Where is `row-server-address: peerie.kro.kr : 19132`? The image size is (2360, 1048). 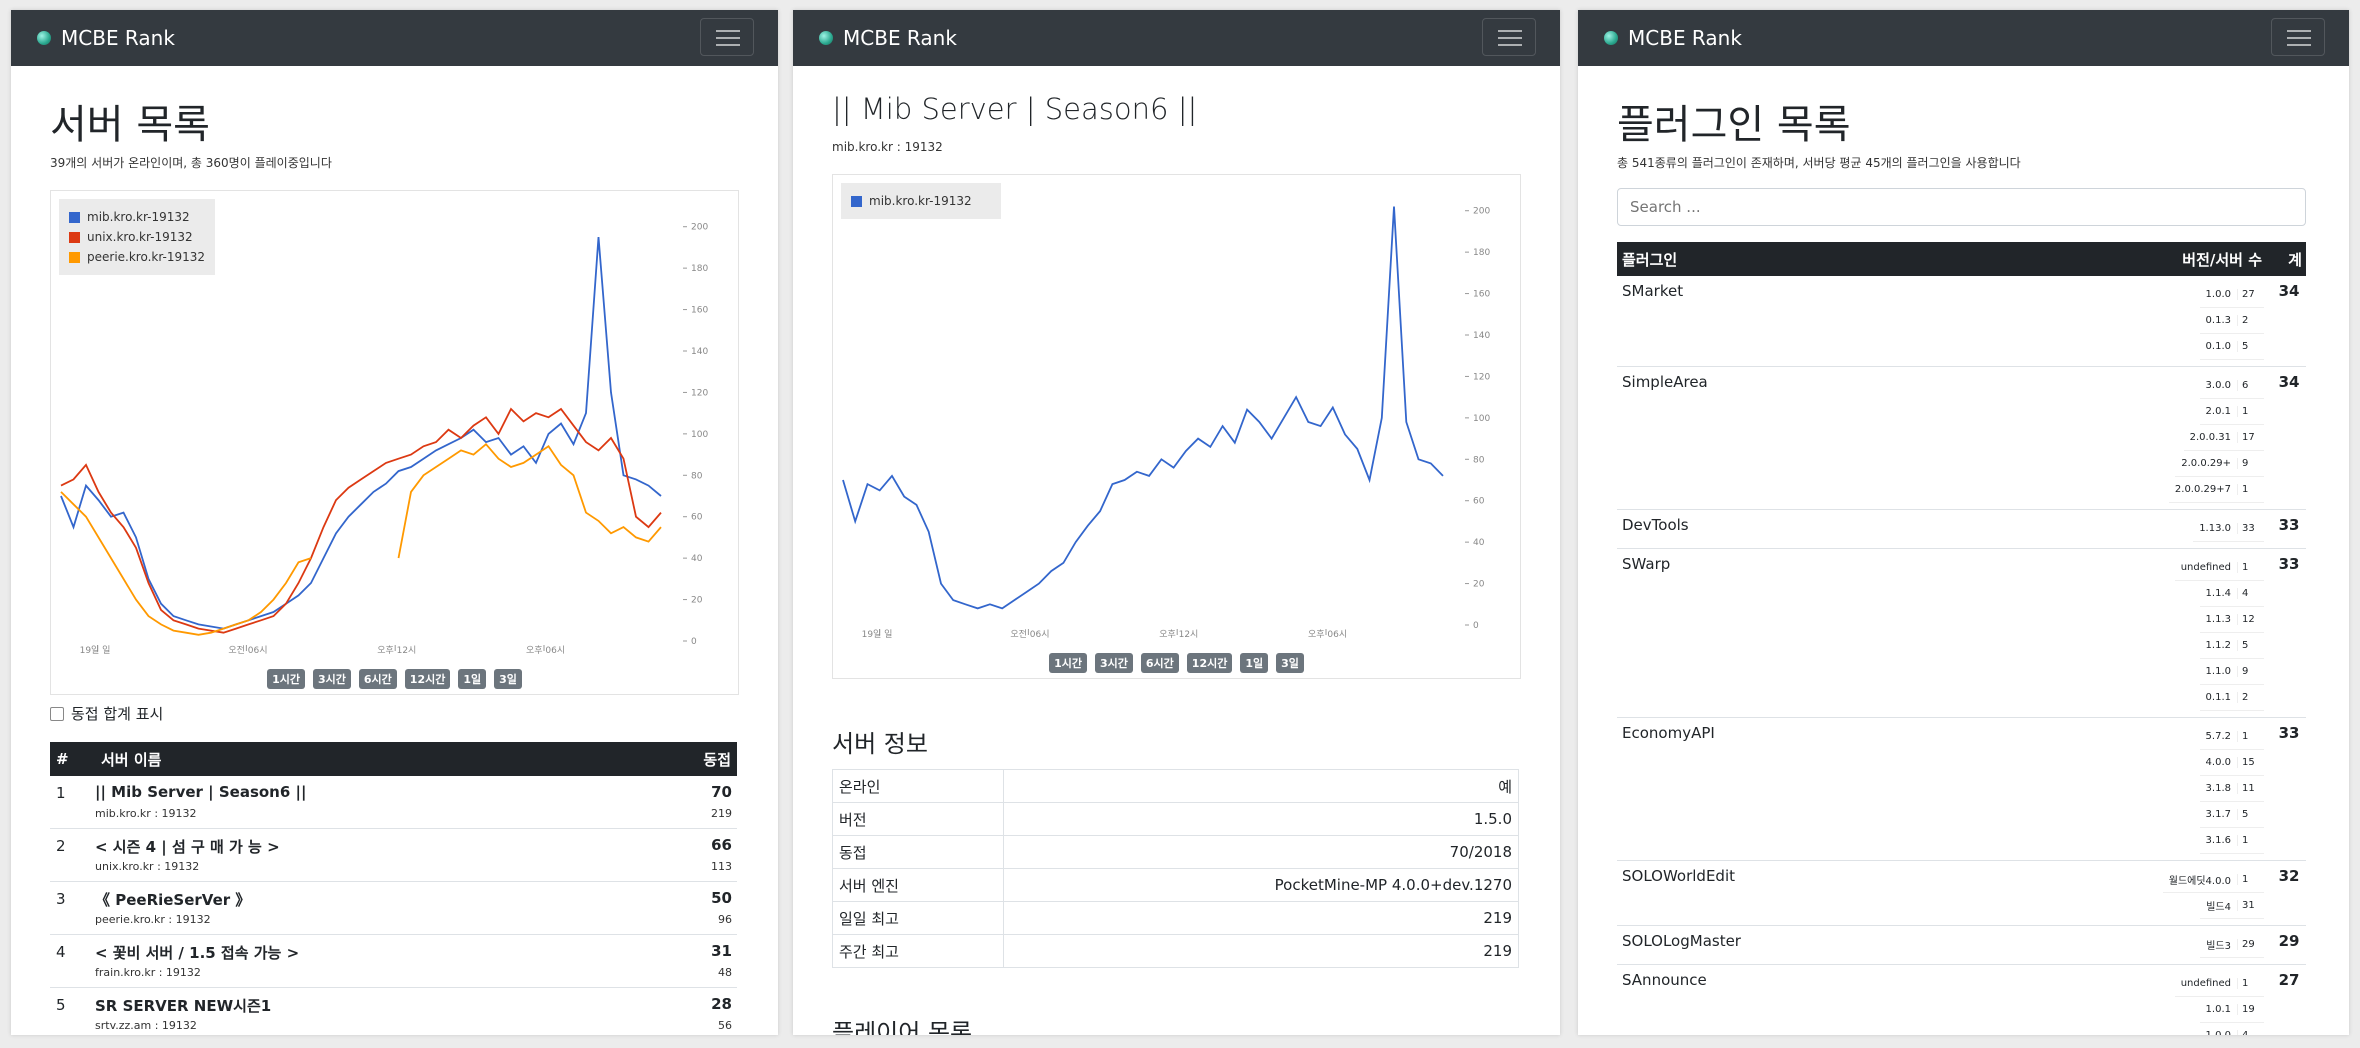 row-server-address: peerie.kro.kr : 19132 is located at coordinates (153, 919).